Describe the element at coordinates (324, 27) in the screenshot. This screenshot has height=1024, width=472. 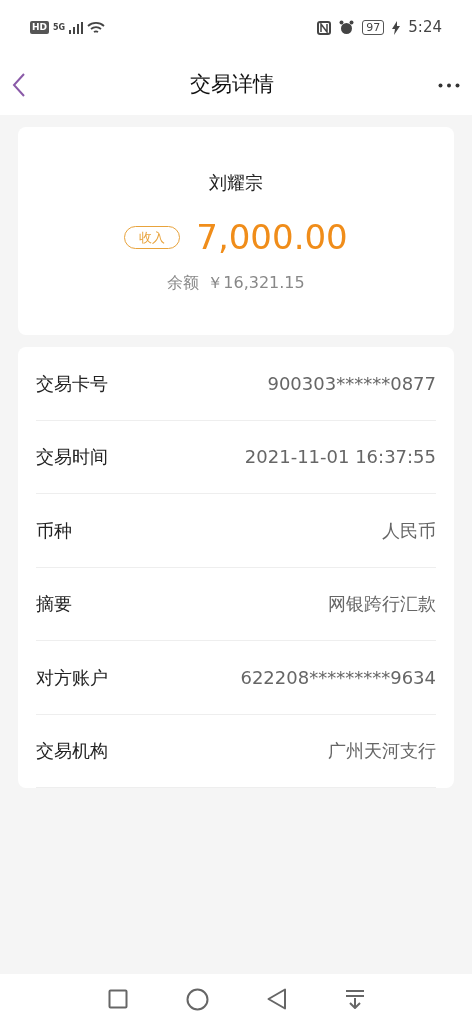
I see `nfc-icon` at that location.